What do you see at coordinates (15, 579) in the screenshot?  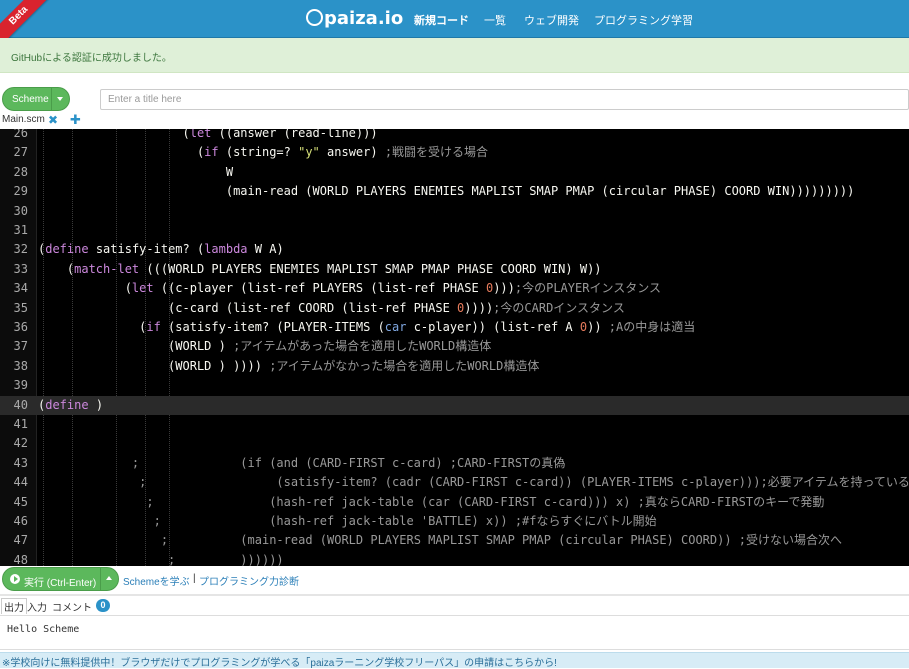 I see `play-icon` at bounding box center [15, 579].